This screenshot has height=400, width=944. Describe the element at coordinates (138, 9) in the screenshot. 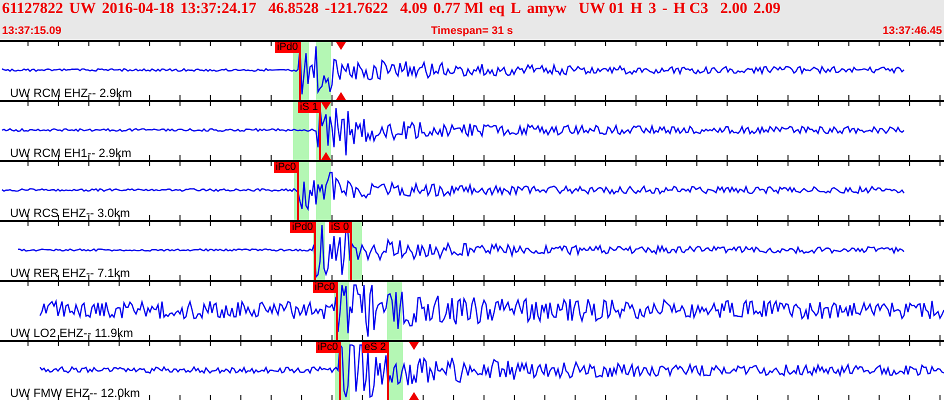

I see `event-field: 2016-04-18` at that location.